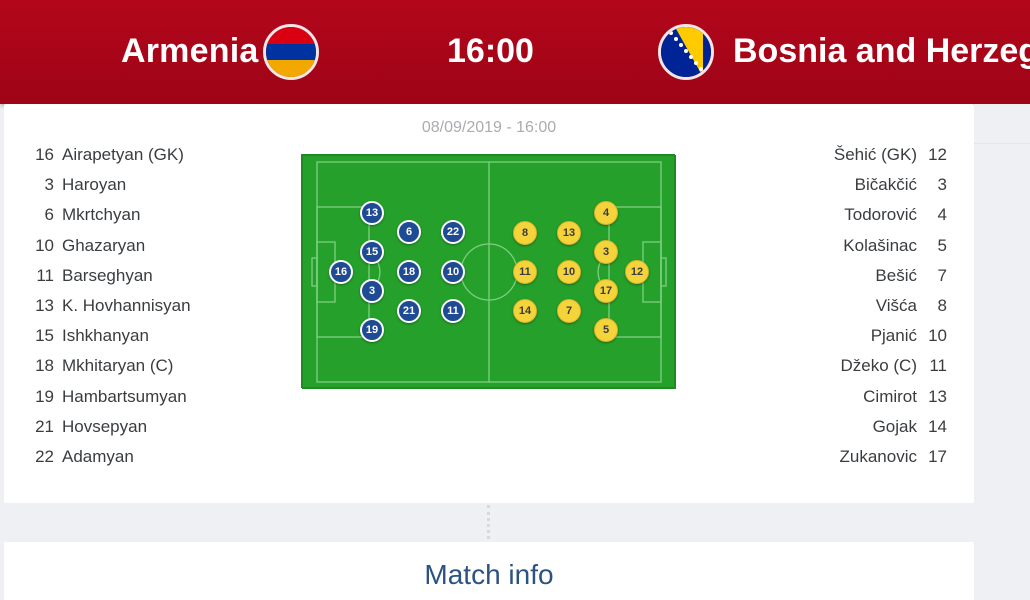 The image size is (1030, 600). What do you see at coordinates (937, 155) in the screenshot?
I see `shirt-number: 12` at bounding box center [937, 155].